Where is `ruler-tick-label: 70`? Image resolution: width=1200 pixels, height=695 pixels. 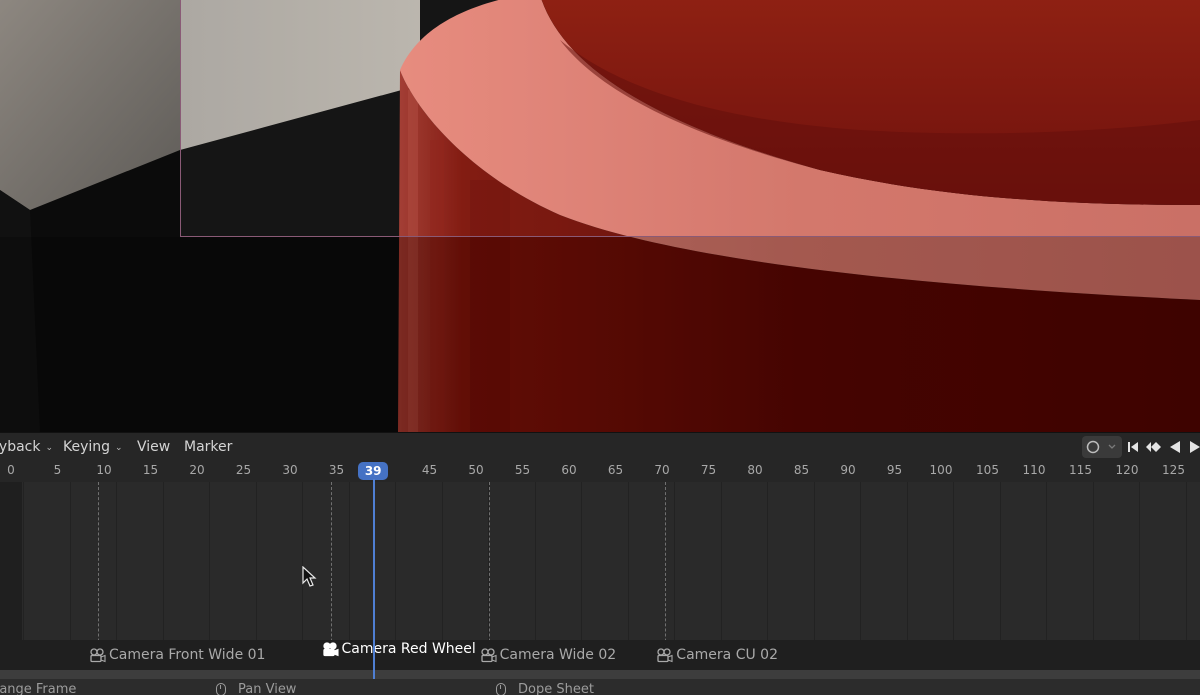
ruler-tick-label: 70 is located at coordinates (662, 470).